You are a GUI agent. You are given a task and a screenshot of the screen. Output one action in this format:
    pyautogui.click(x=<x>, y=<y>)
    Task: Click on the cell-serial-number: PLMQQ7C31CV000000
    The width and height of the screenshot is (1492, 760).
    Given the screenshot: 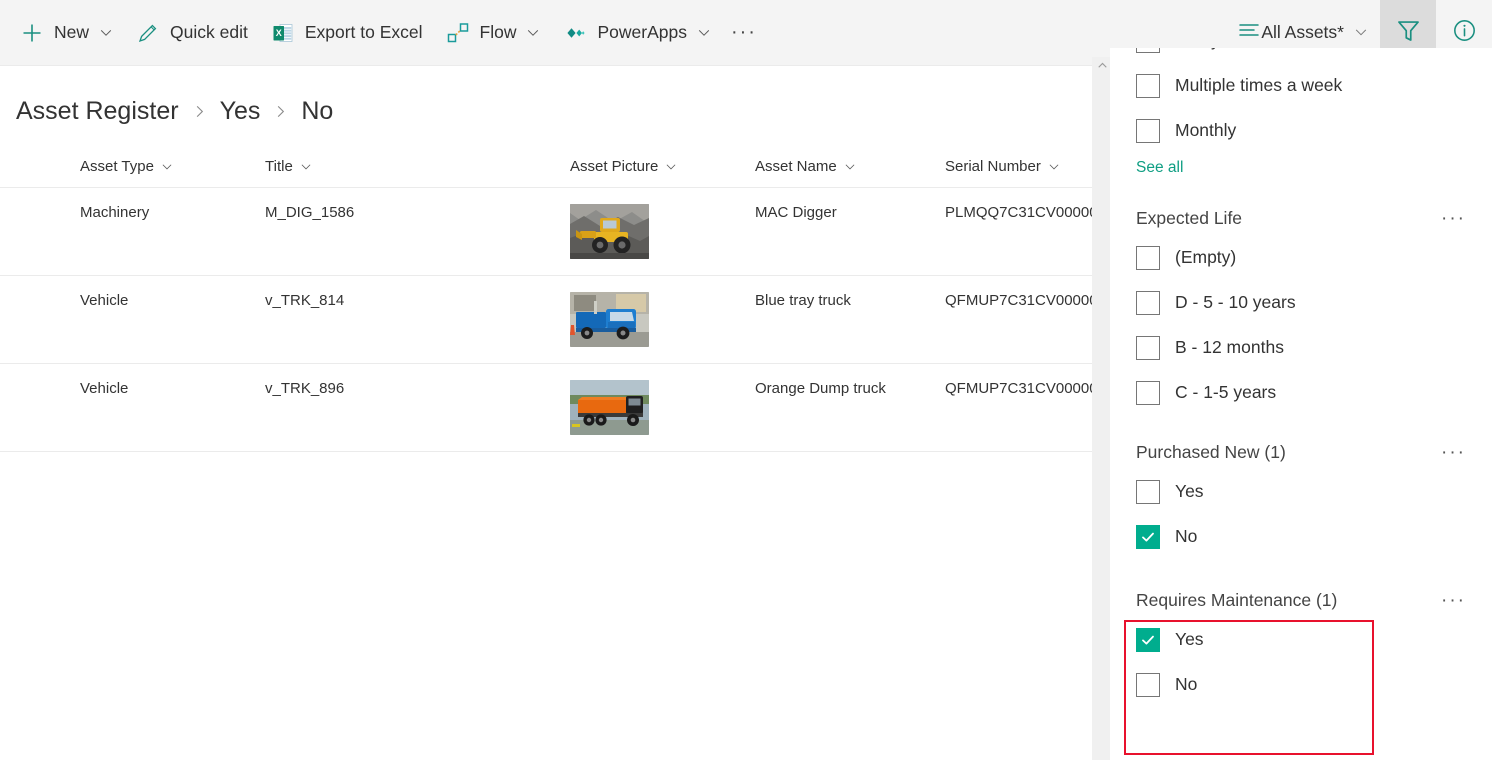 What is the action you would take?
    pyautogui.click(x=1018, y=231)
    